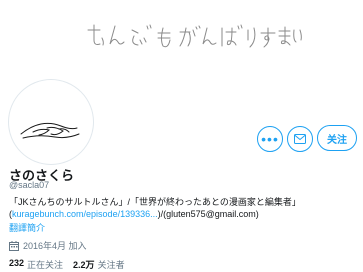 The width and height of the screenshot is (363, 272). I want to click on more-icon: •••, so click(270, 139).